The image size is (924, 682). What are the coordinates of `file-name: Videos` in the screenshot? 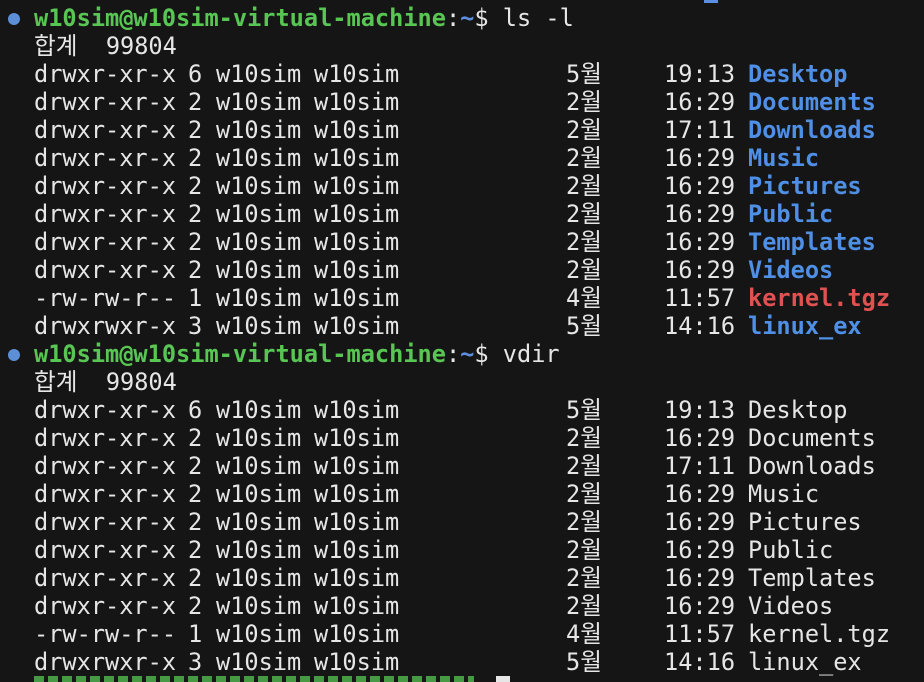 It's located at (791, 270).